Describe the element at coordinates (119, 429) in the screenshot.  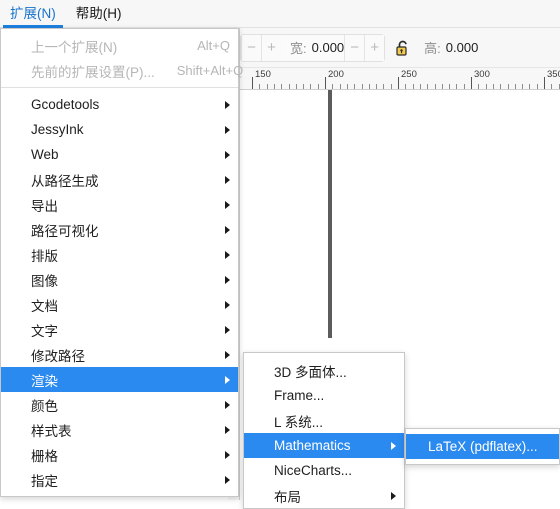
I see `menu-item-样式表: 样式表` at that location.